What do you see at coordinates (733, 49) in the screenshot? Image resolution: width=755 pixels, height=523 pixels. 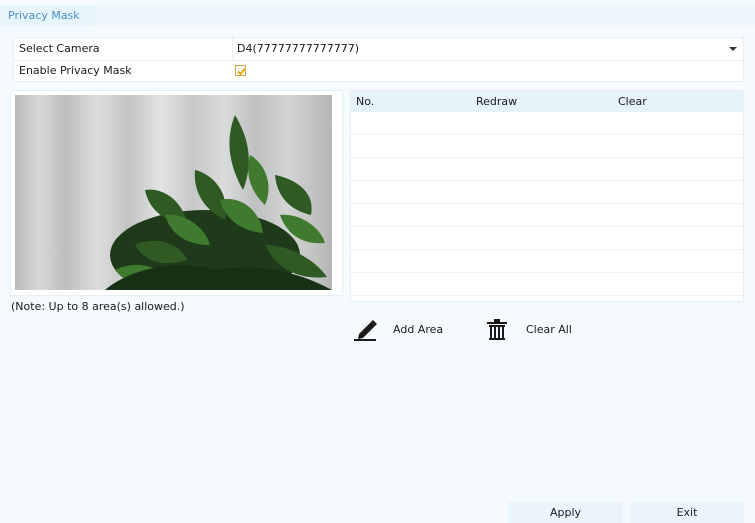 I see `chevron-down-icon` at bounding box center [733, 49].